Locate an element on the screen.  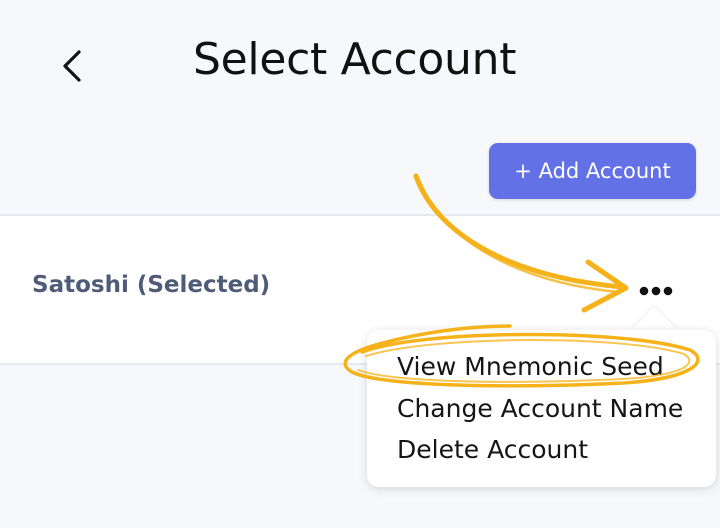
menu-arrow is located at coordinates (654, 319).